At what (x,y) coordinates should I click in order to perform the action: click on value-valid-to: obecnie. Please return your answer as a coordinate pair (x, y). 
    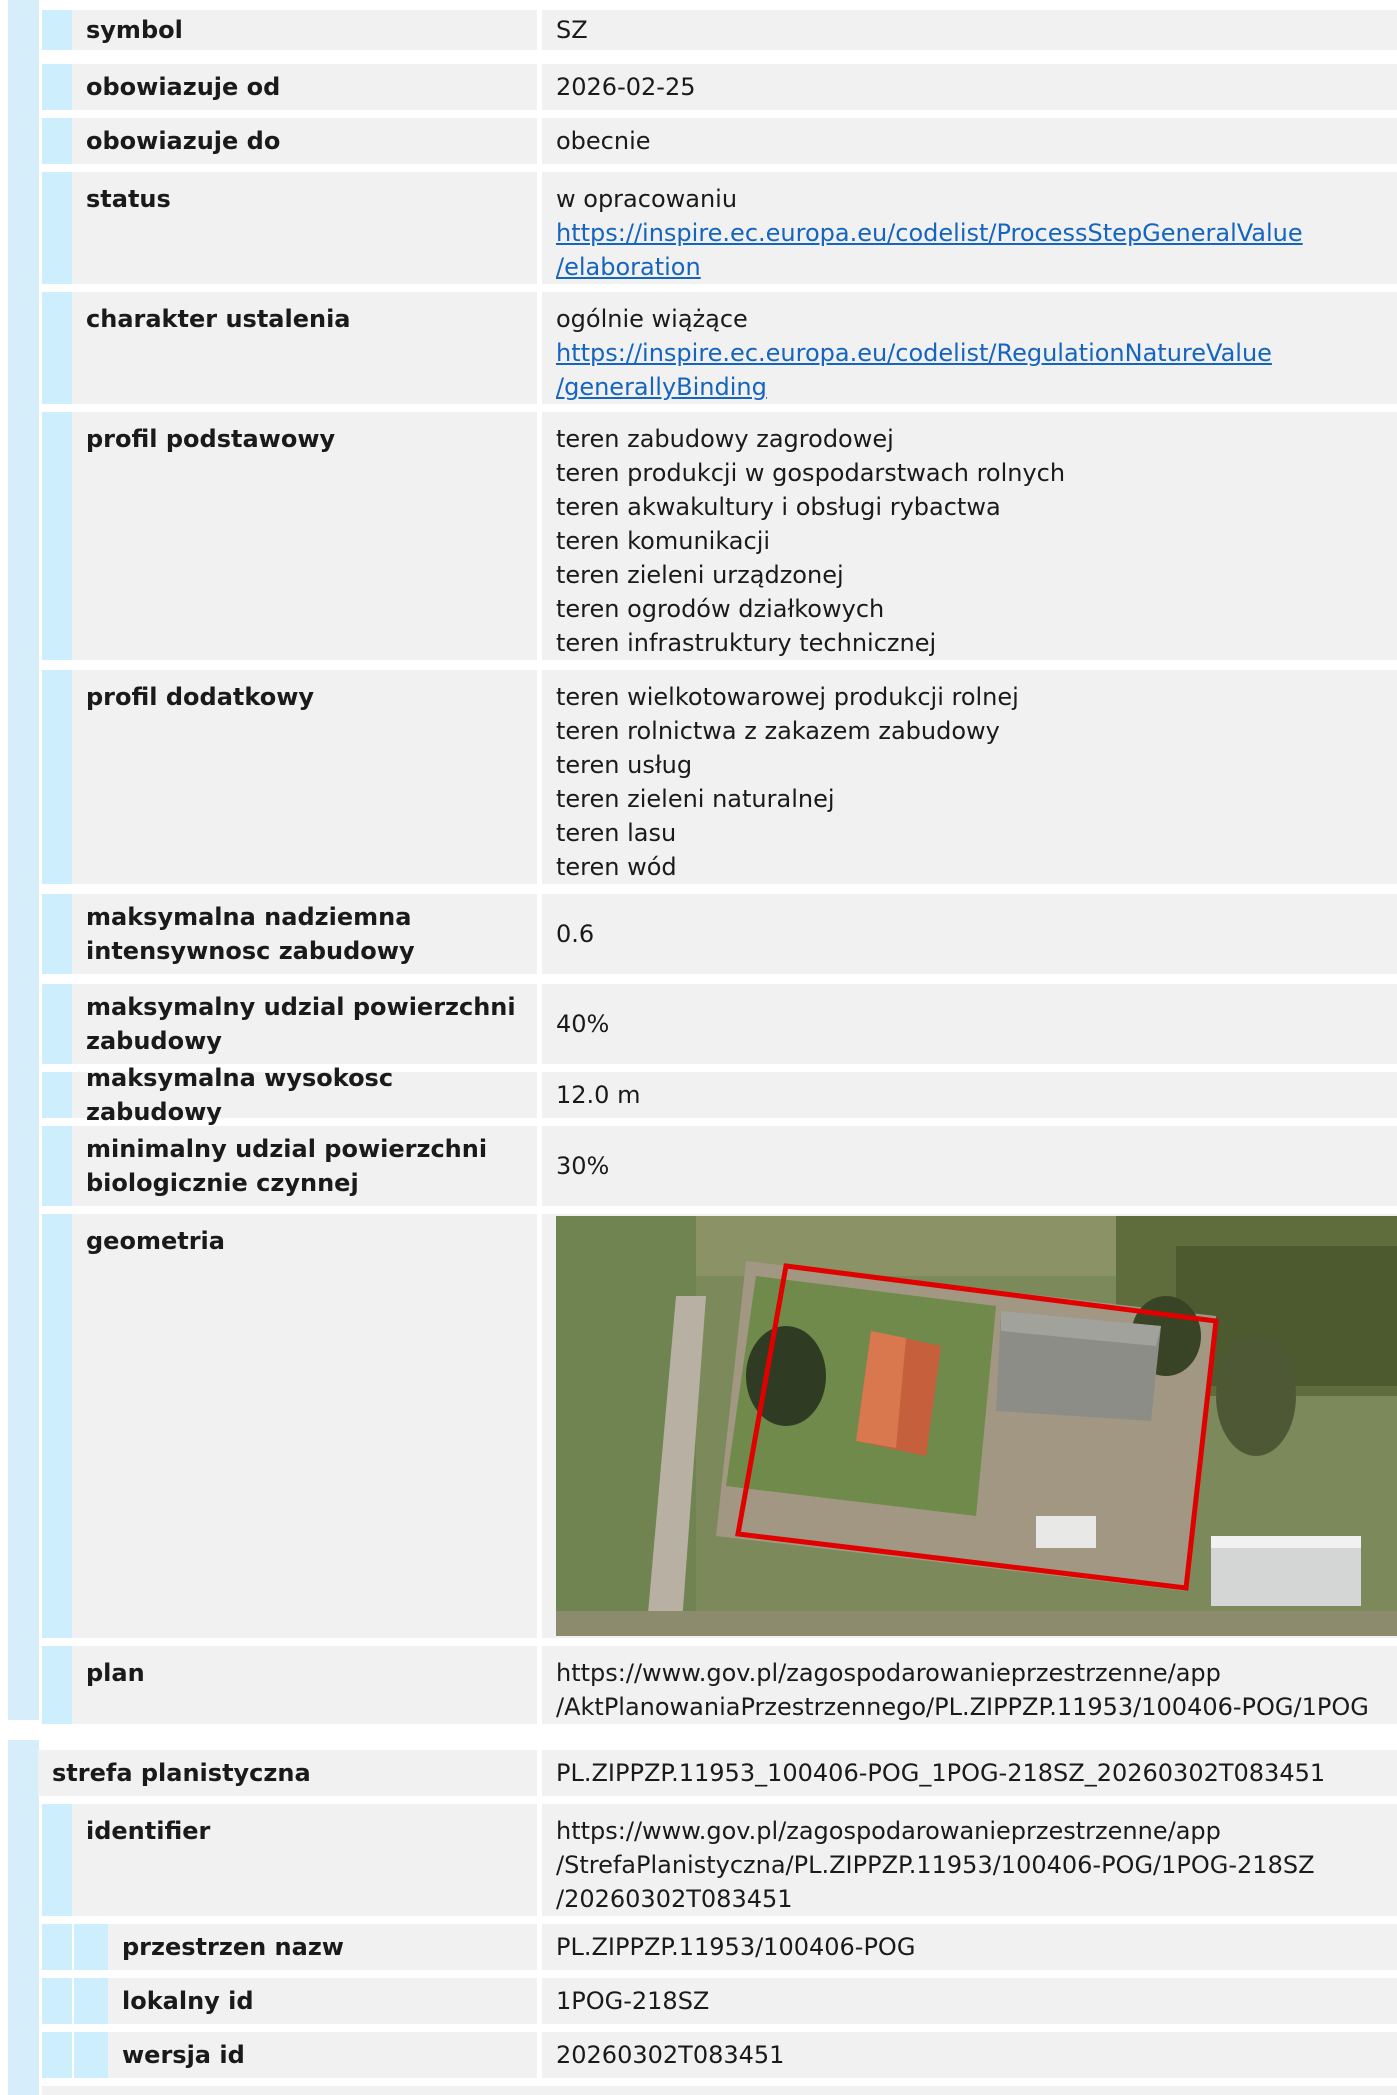
    Looking at the image, I should click on (969, 141).